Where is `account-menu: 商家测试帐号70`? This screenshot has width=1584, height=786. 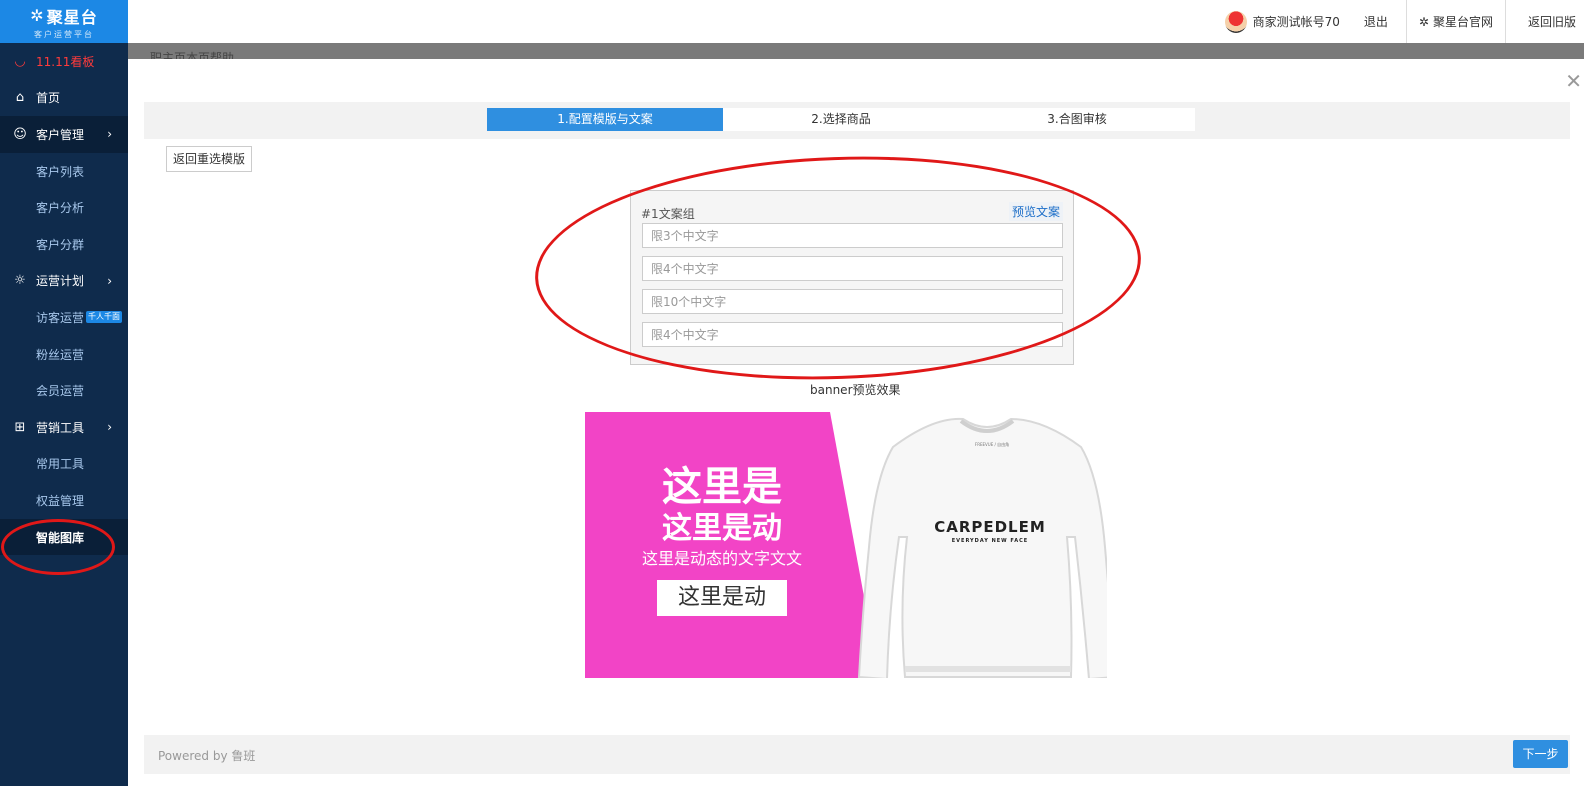 account-menu: 商家测试帐号70 is located at coordinates (1282, 21).